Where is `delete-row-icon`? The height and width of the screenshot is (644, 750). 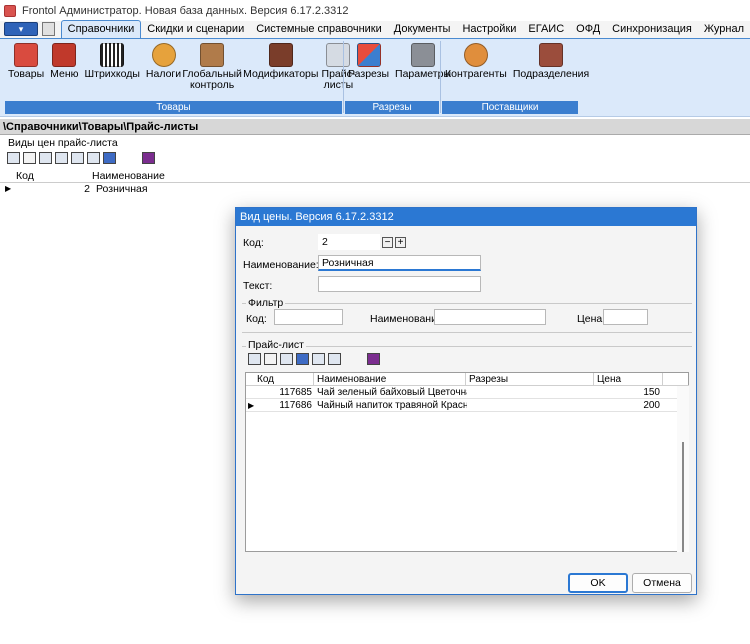 delete-row-icon is located at coordinates (286, 359).